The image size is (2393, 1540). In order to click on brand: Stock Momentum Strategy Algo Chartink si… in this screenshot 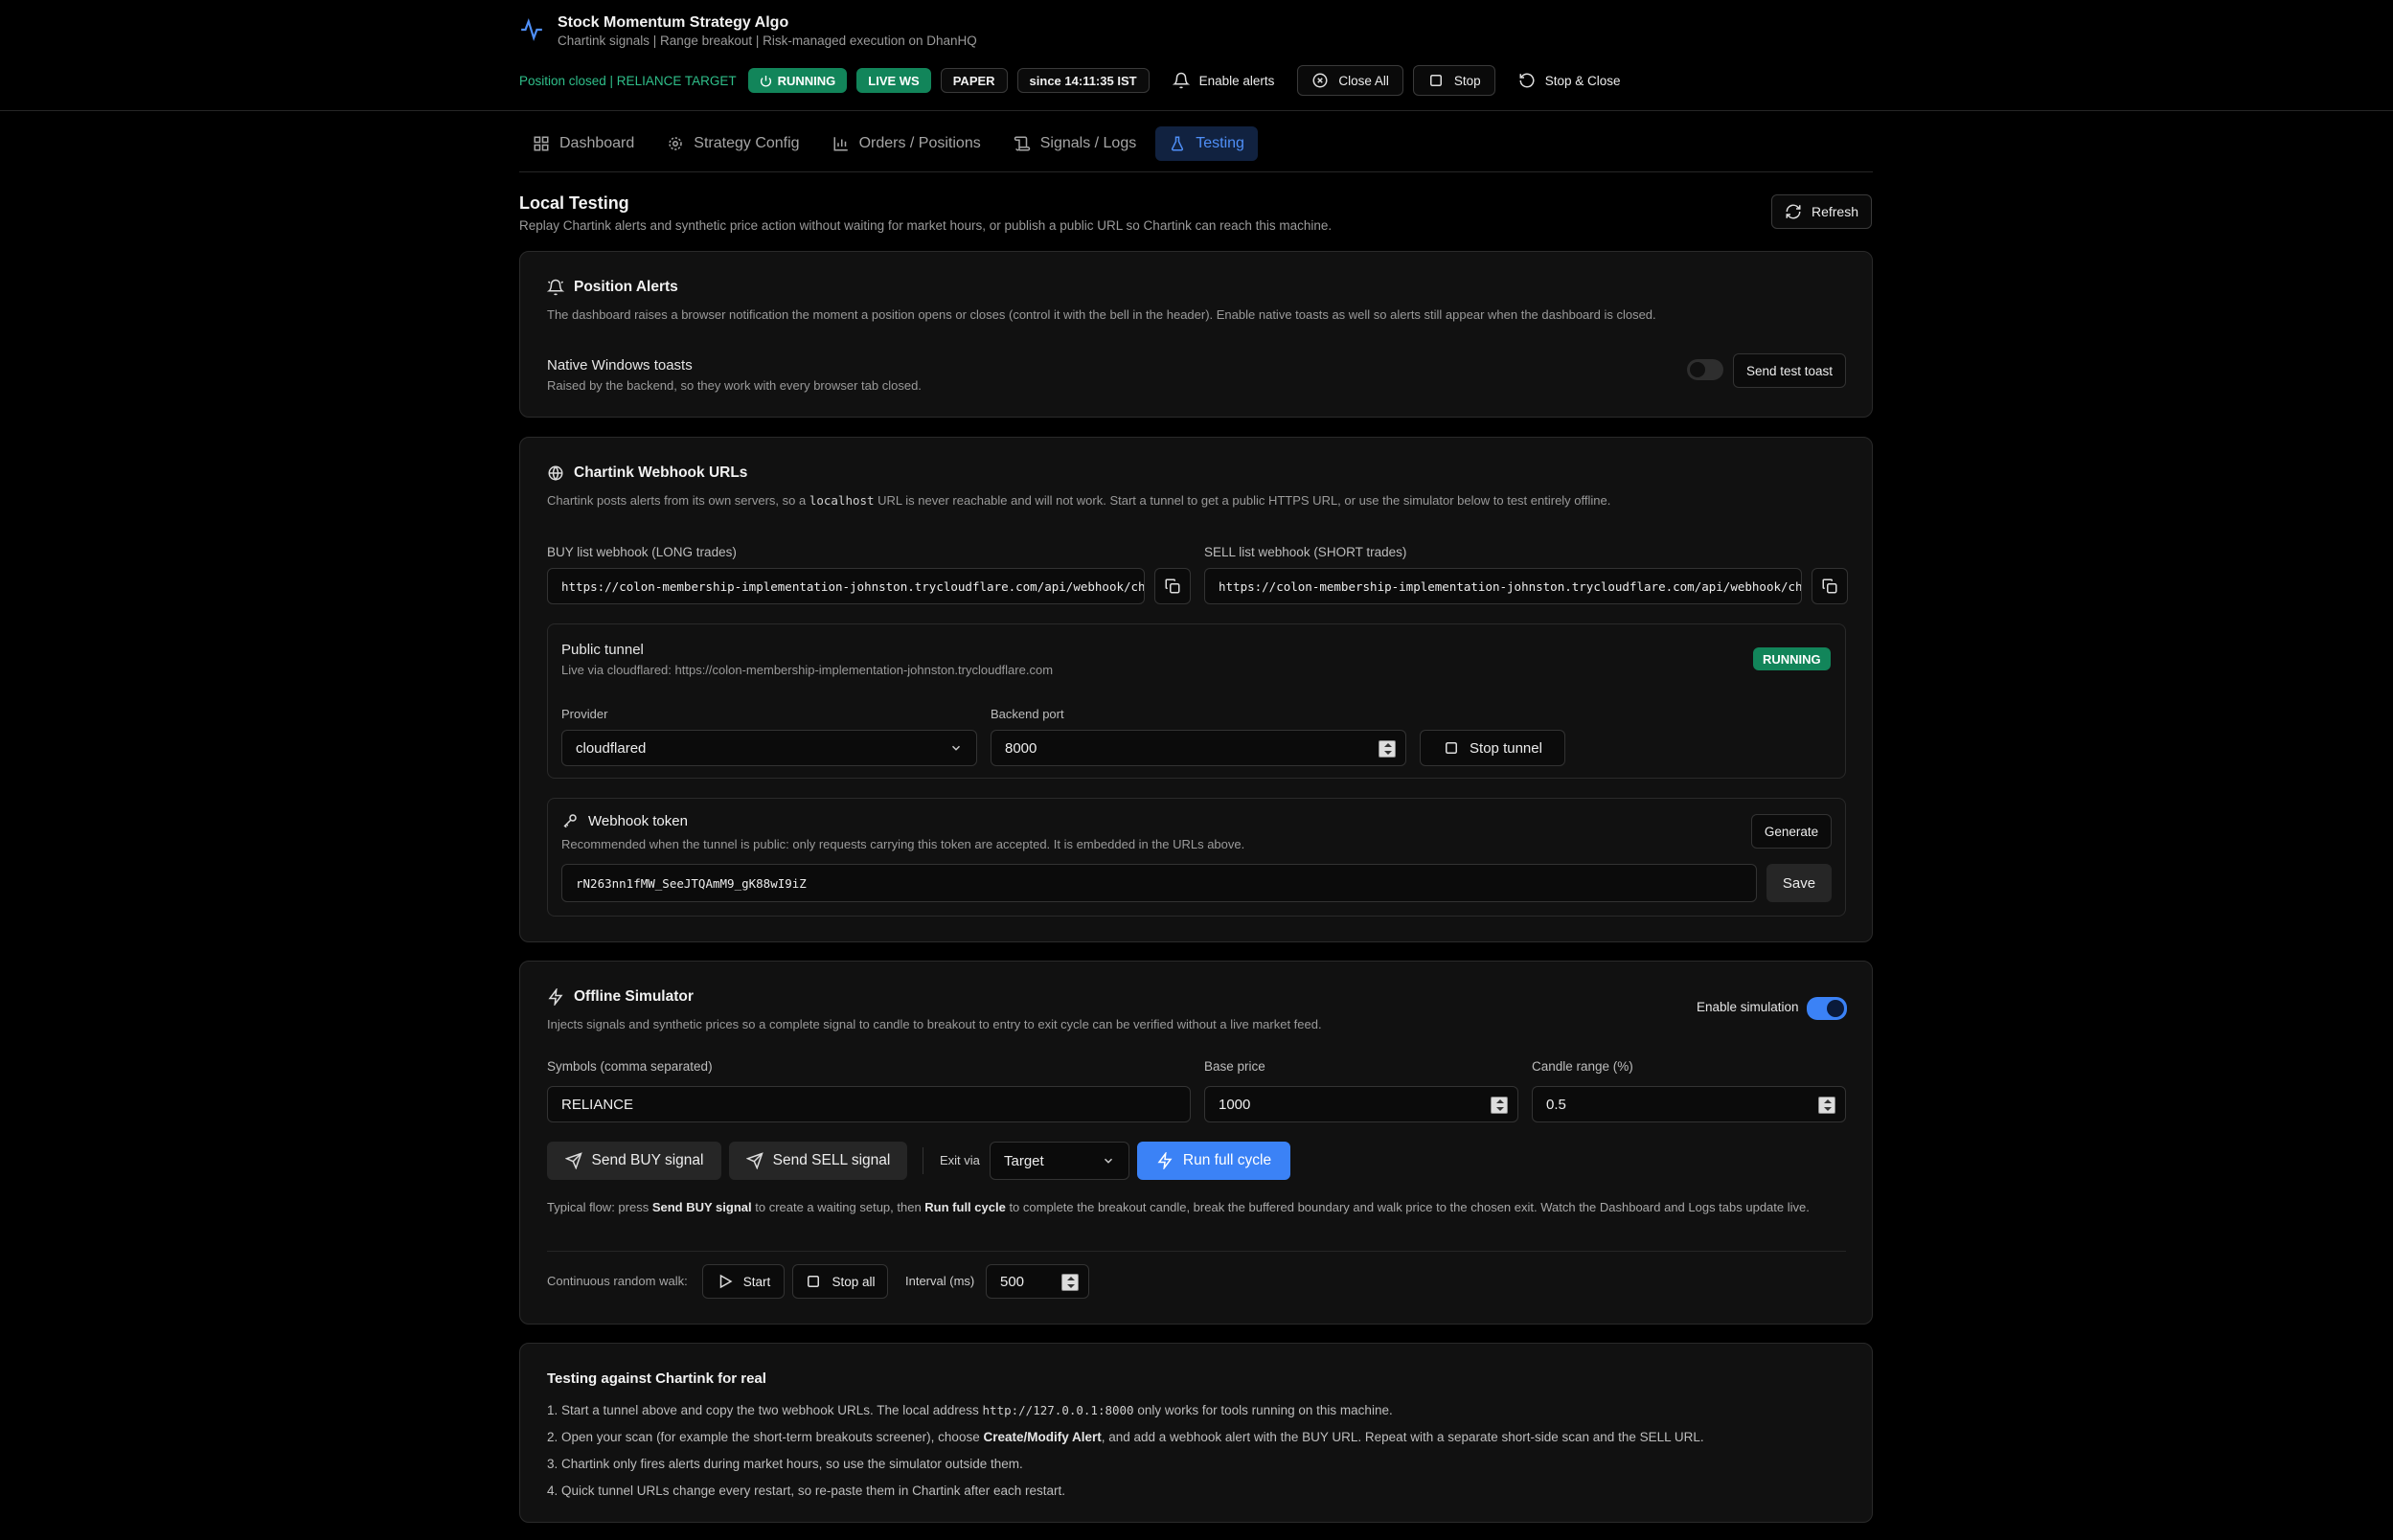, I will do `click(748, 31)`.